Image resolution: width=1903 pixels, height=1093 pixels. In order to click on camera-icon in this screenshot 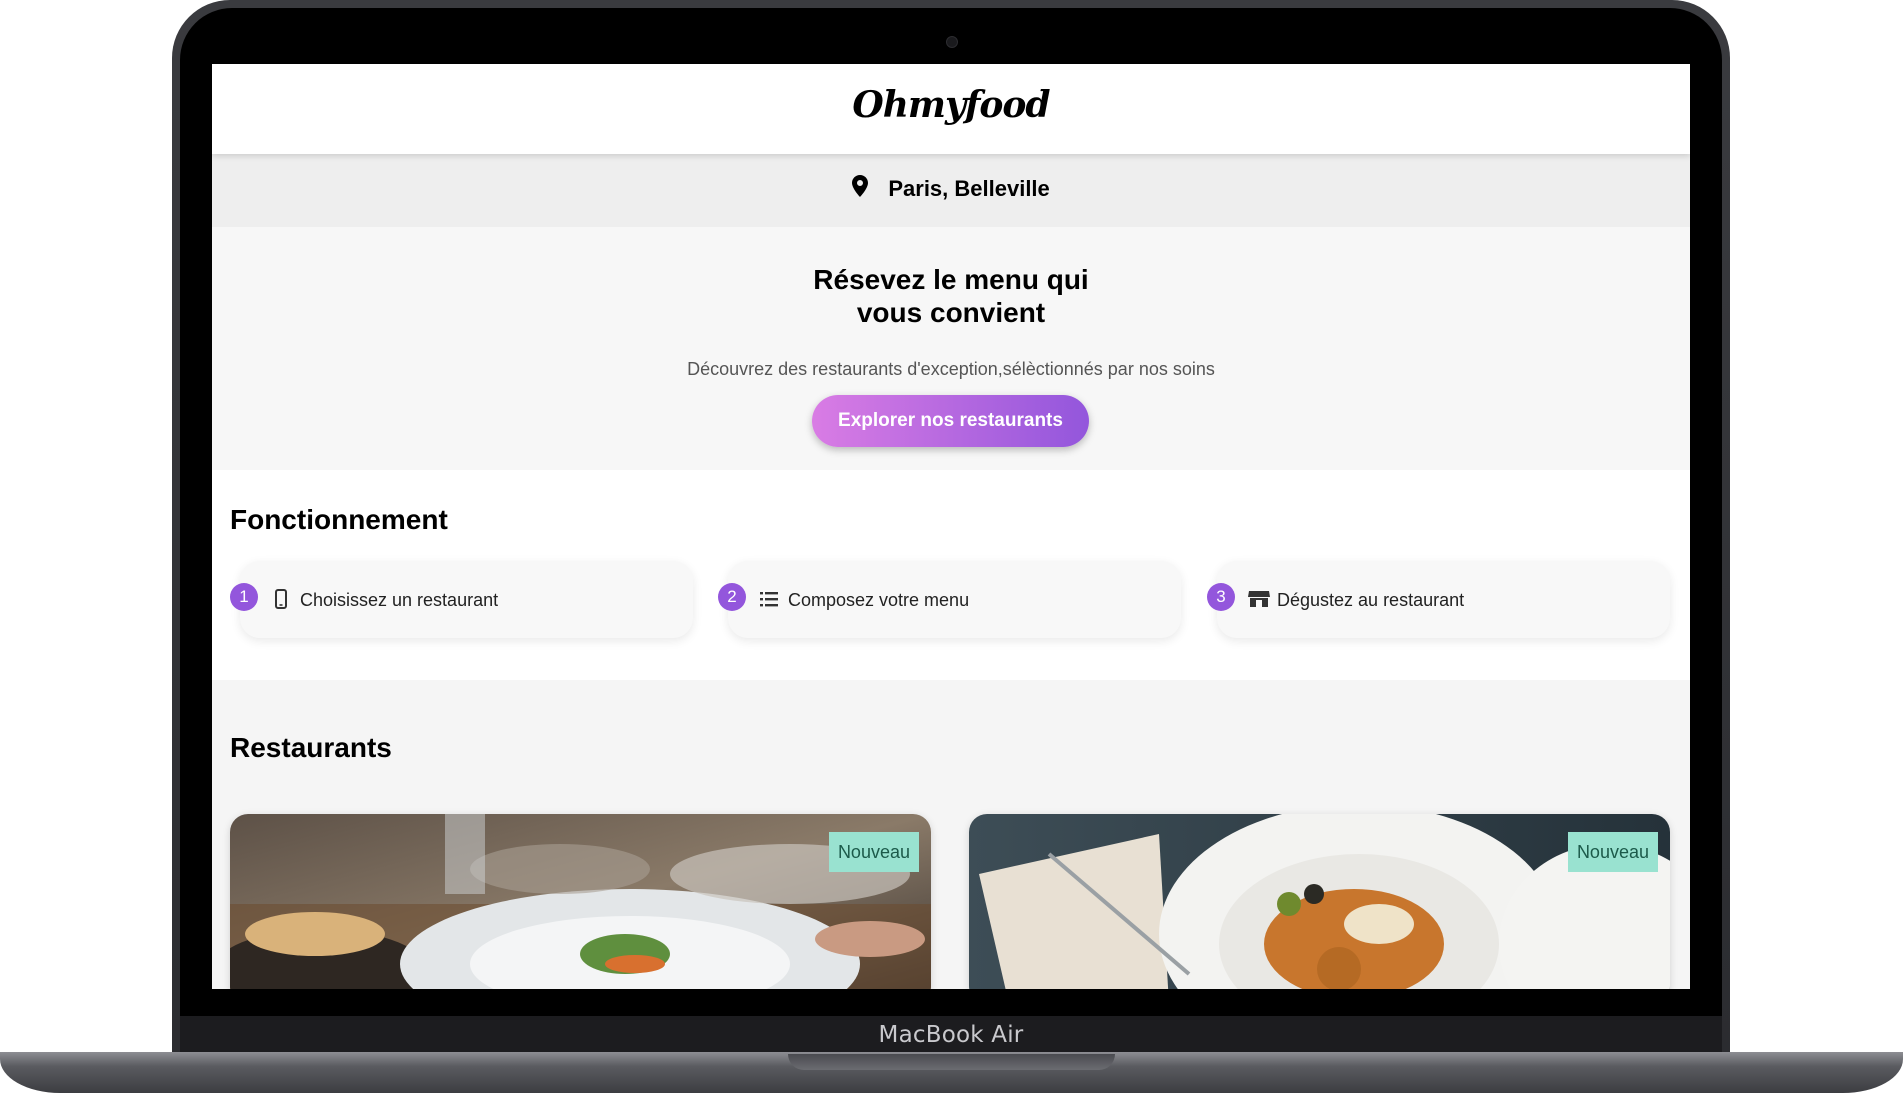, I will do `click(952, 42)`.